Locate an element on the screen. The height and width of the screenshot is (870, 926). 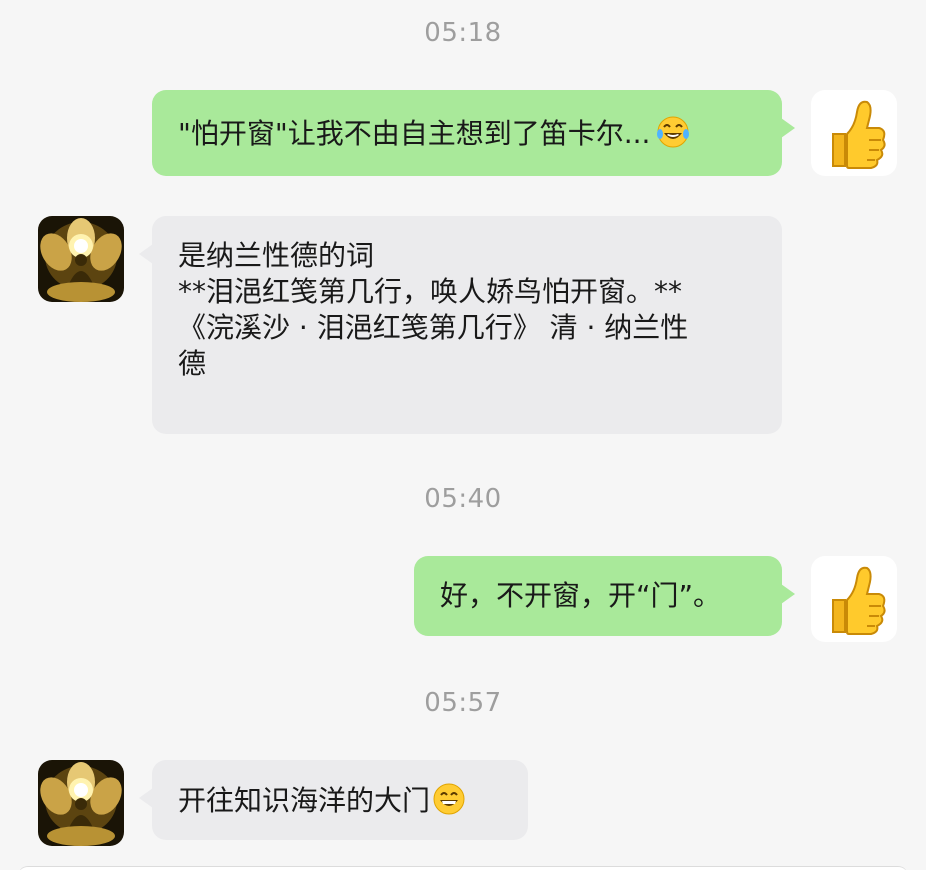
message-text: 好，不开窗，开“门”。 is located at coordinates (581, 595).